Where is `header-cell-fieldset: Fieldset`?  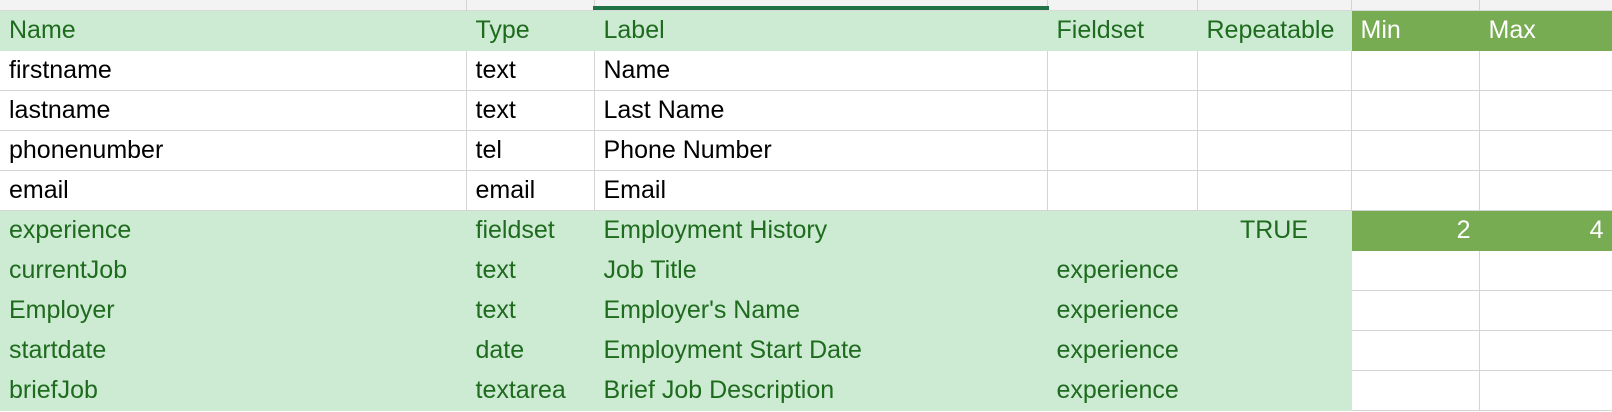 header-cell-fieldset: Fieldset is located at coordinates (1122, 31).